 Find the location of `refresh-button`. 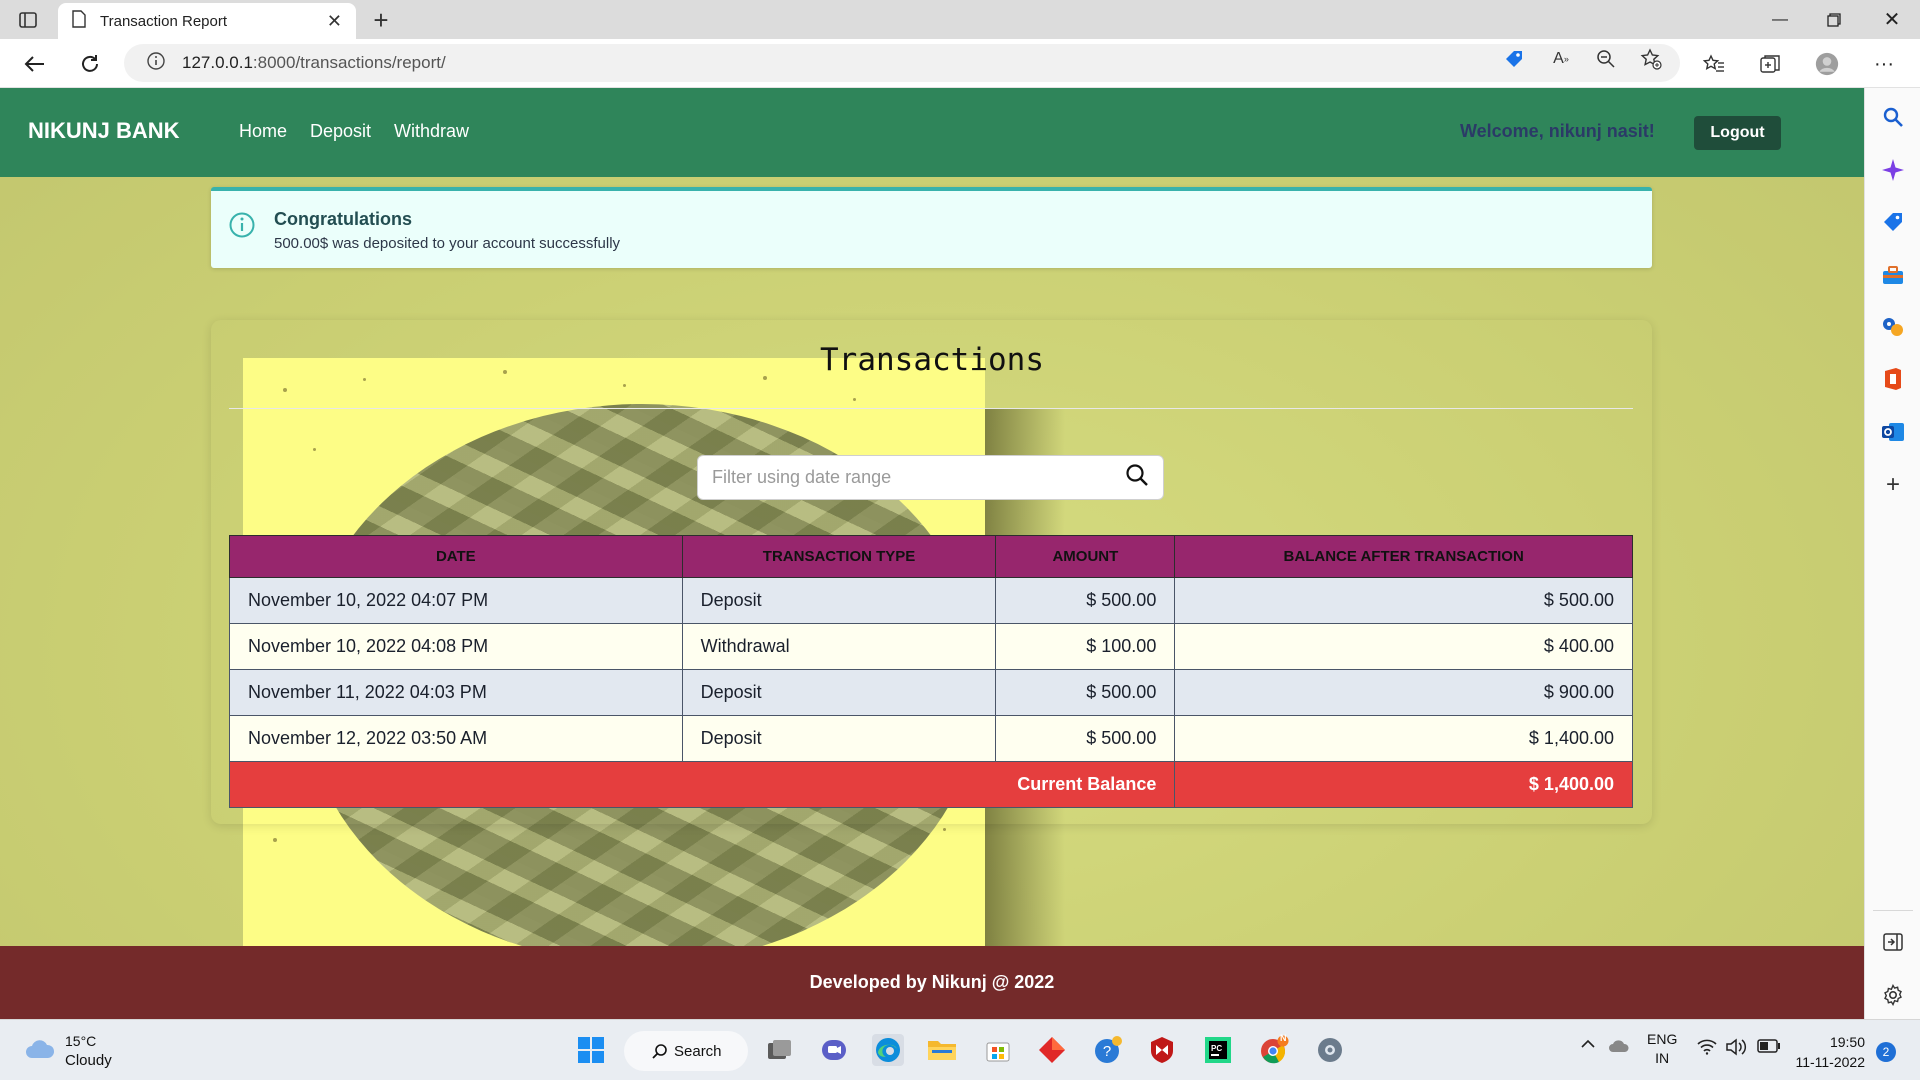

refresh-button is located at coordinates (90, 64).